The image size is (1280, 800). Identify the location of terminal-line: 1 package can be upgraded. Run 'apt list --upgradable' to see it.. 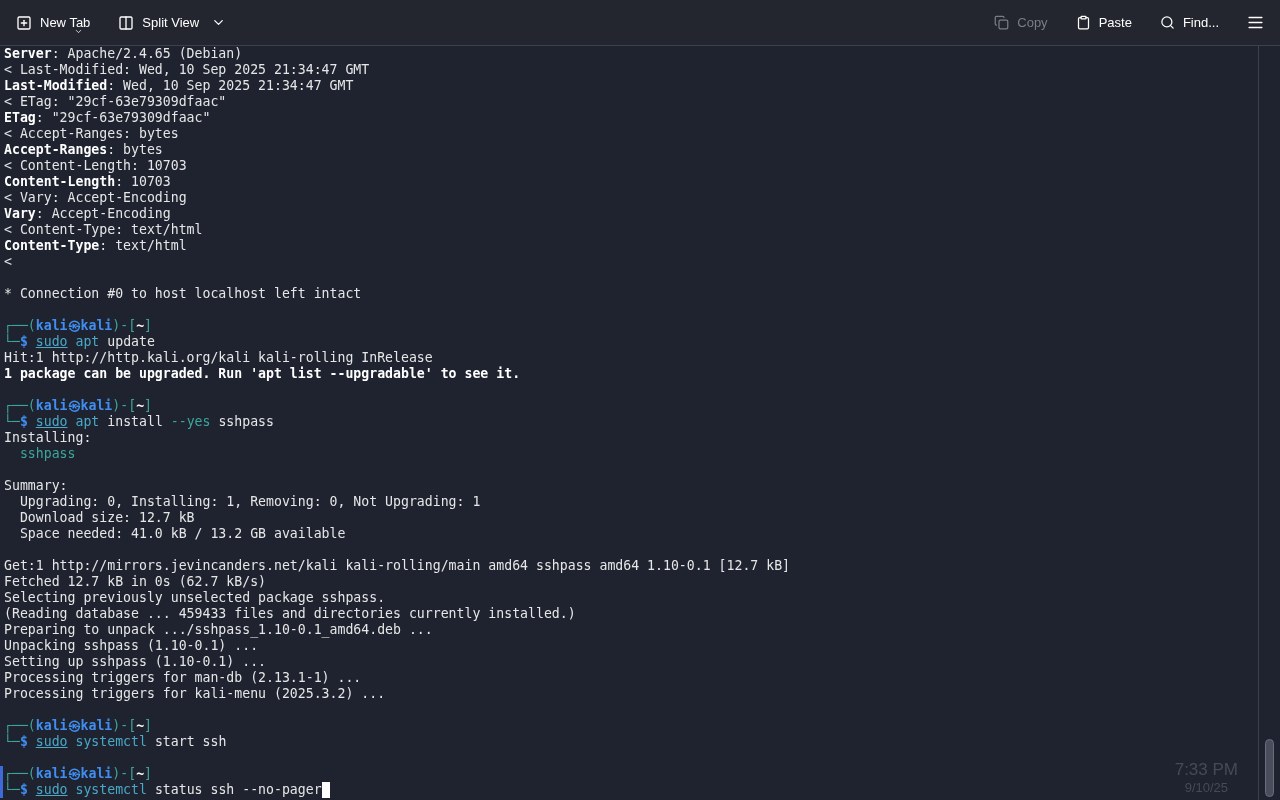
(262, 374).